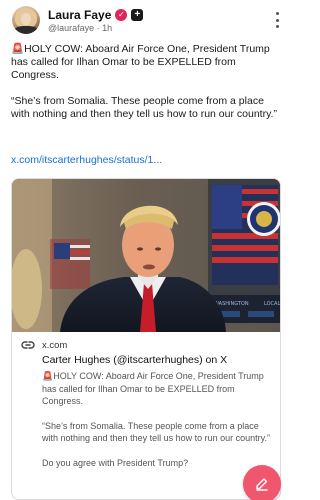 Image resolution: width=320 pixels, height=500 pixels. I want to click on compose-icon, so click(262, 484).